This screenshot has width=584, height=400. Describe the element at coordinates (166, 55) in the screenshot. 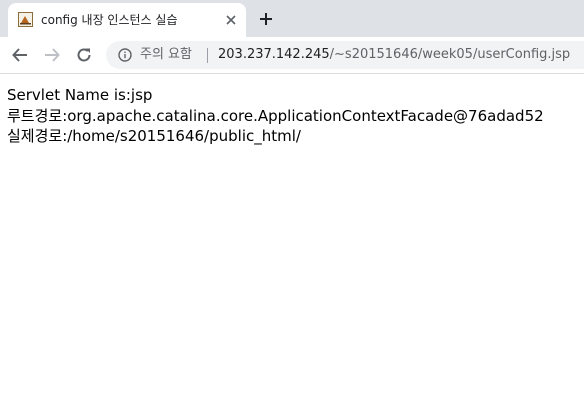

I see `security-status-label: 주의 요함` at that location.